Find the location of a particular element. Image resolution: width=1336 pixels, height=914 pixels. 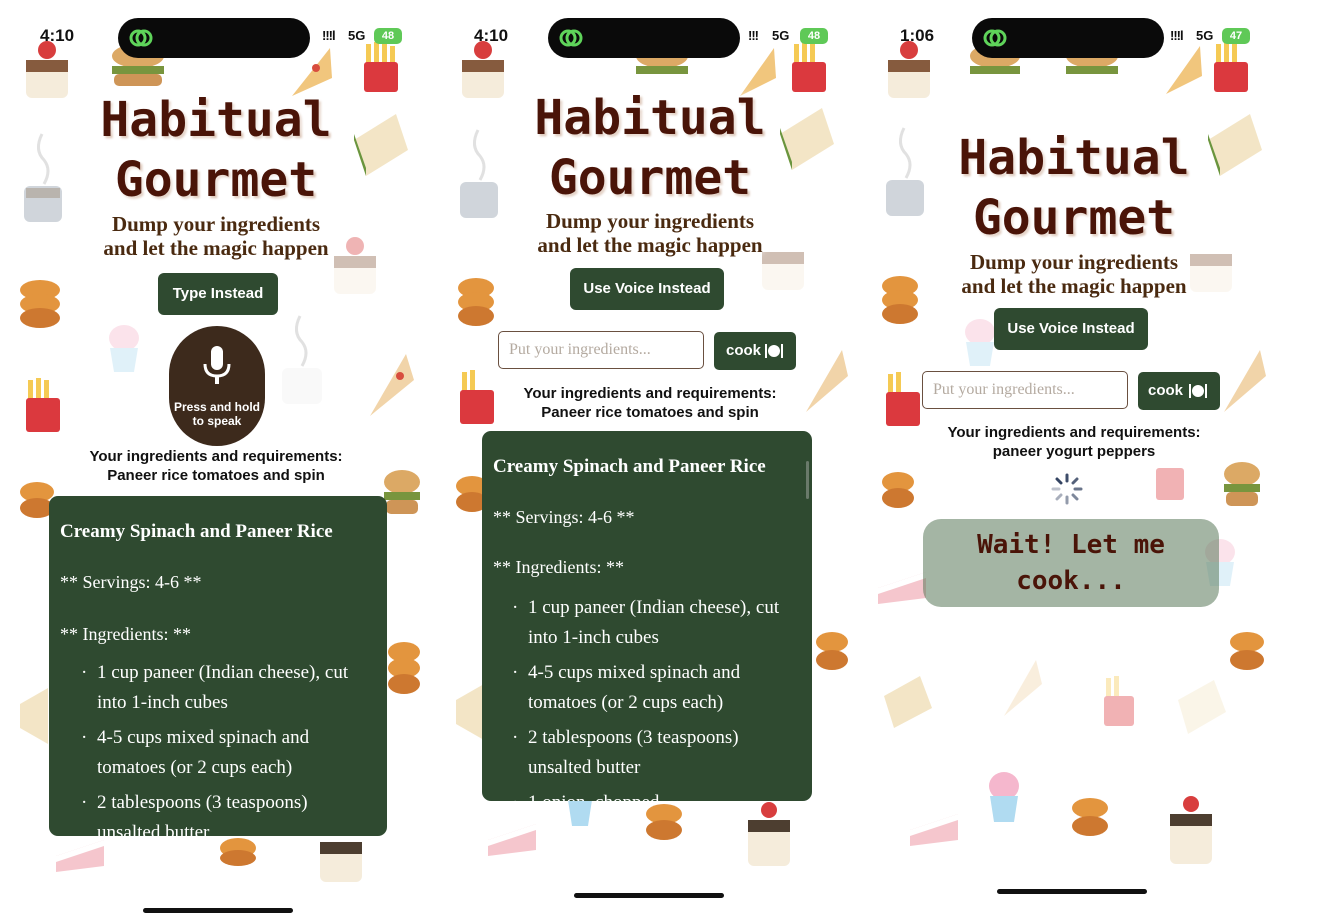

mic-label-line2: to speak is located at coordinates (217, 421).